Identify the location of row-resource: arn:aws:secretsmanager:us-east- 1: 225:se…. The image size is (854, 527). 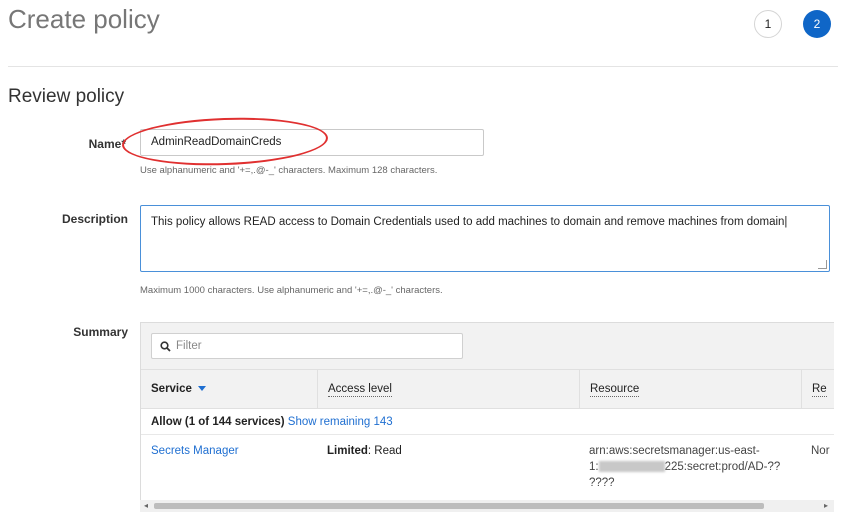
(694, 467).